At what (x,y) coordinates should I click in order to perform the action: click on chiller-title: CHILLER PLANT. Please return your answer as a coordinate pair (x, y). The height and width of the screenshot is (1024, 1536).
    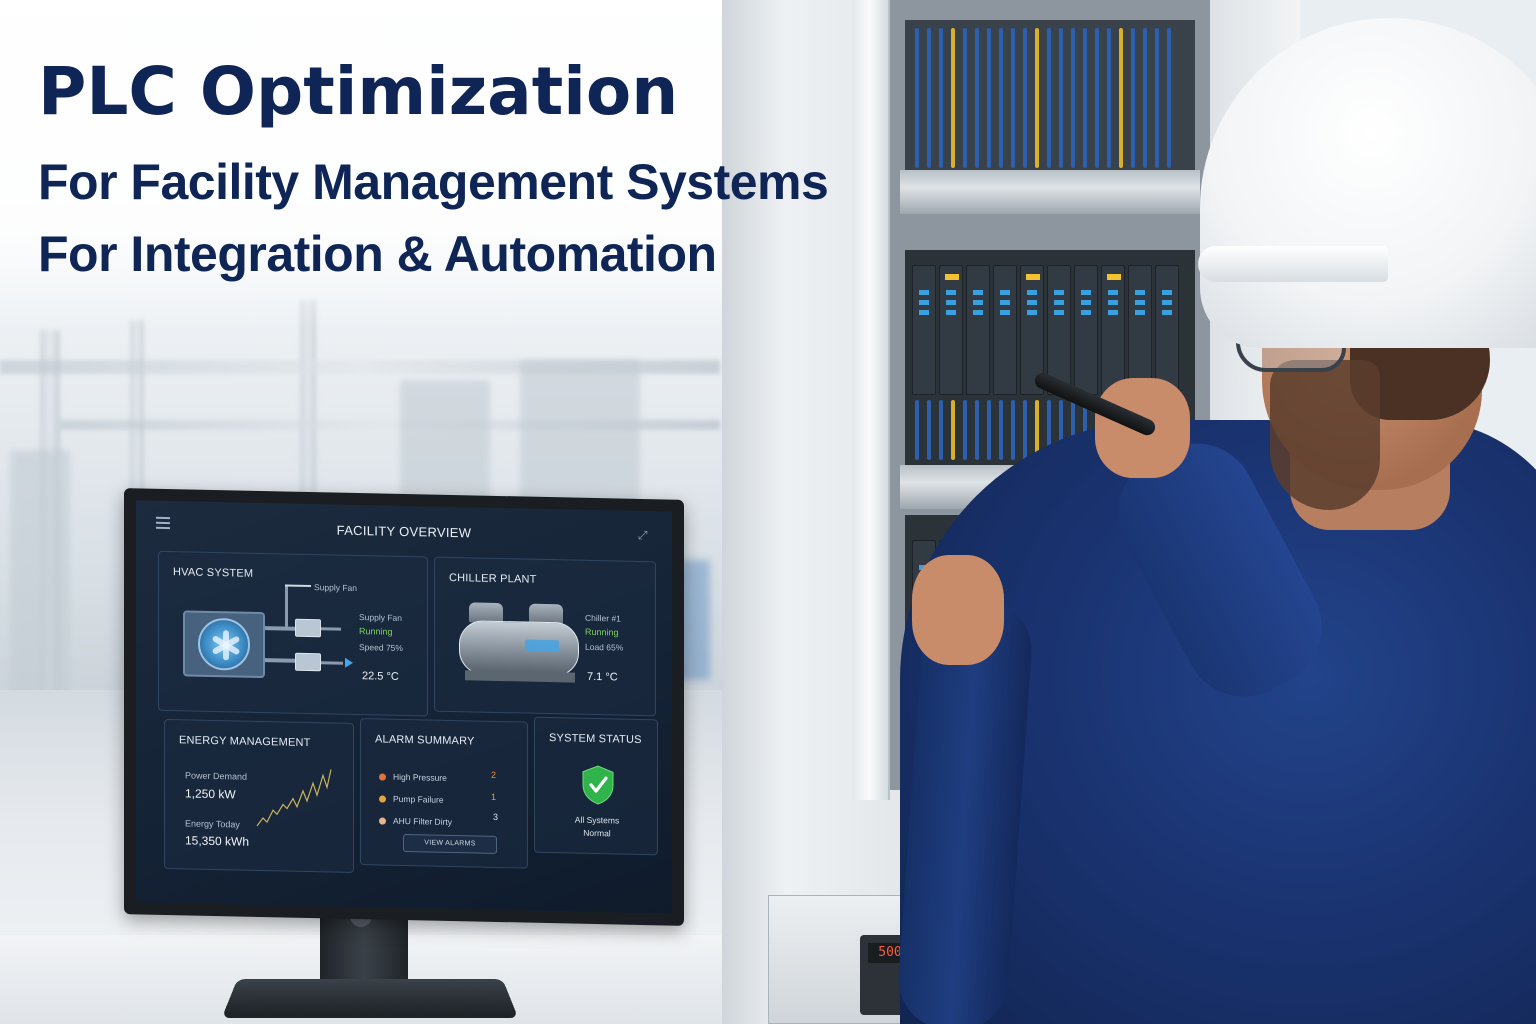
    Looking at the image, I should click on (493, 578).